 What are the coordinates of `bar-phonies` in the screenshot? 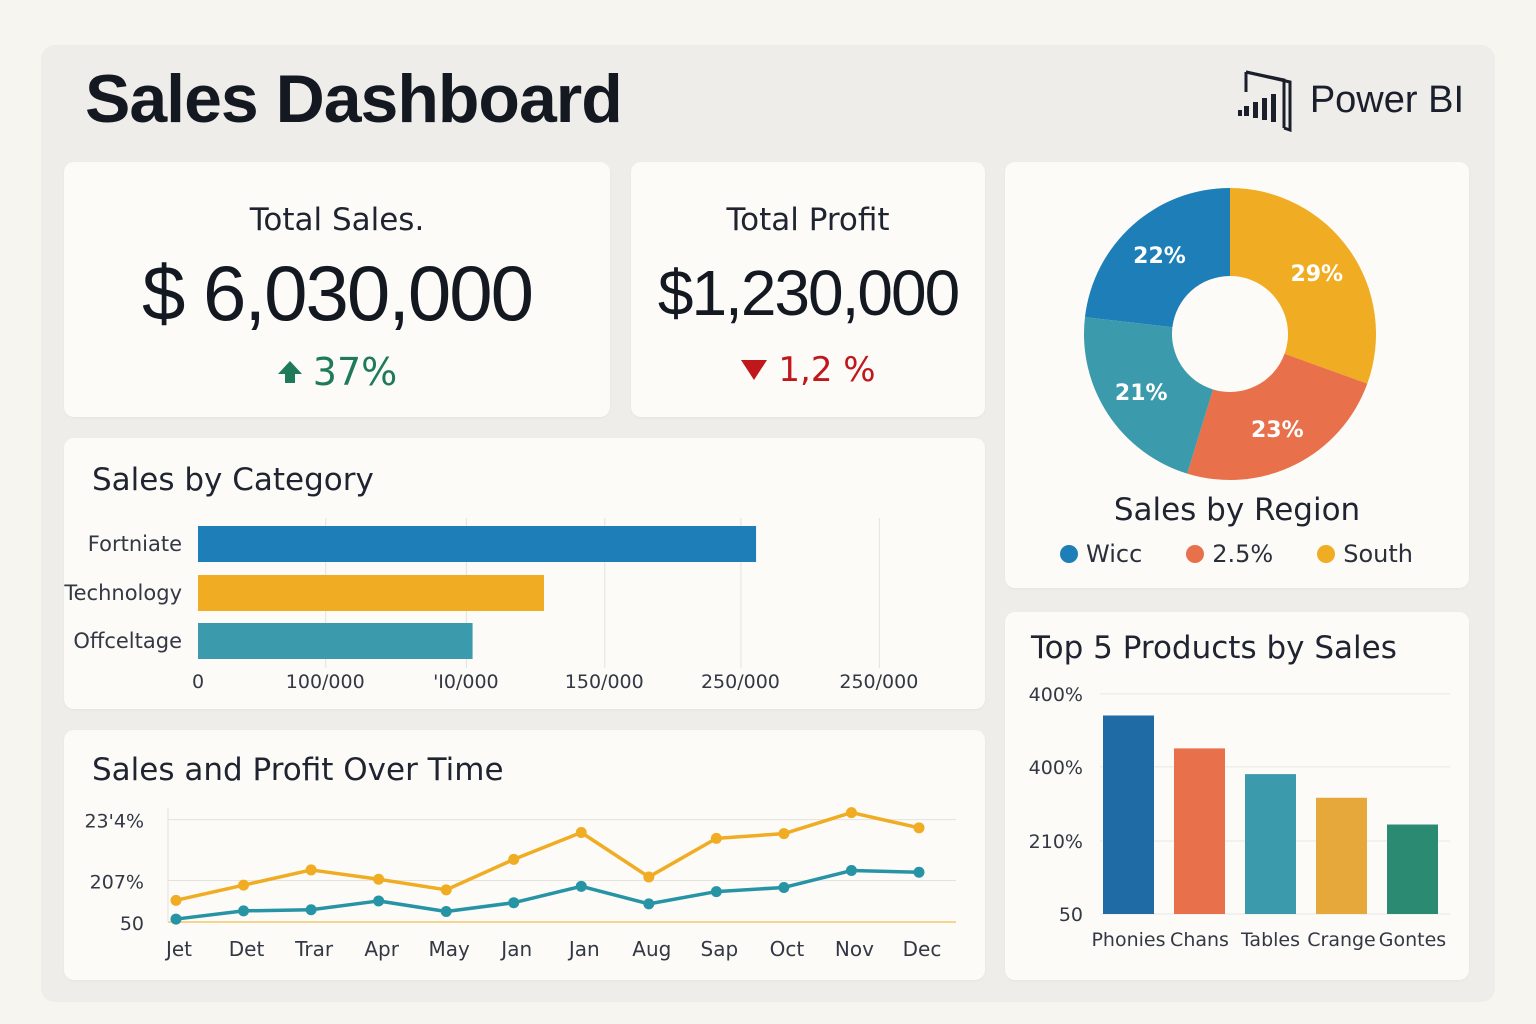 It's located at (1128, 814).